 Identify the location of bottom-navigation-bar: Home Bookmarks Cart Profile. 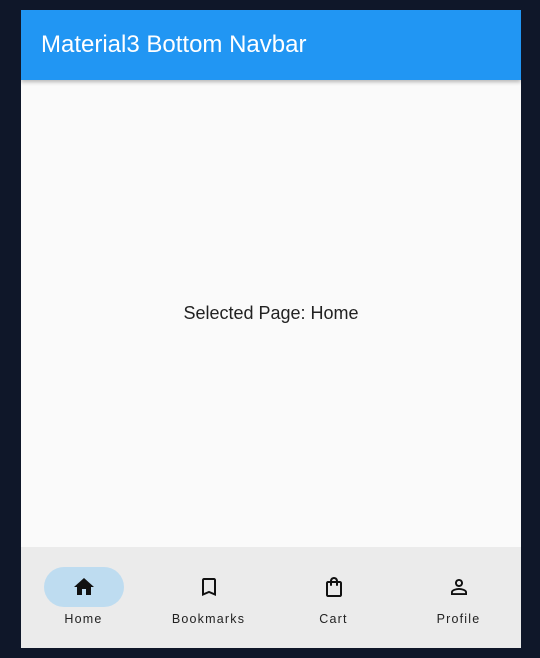
(271, 597).